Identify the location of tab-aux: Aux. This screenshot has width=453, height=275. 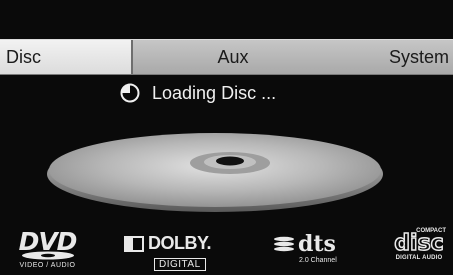
(233, 57).